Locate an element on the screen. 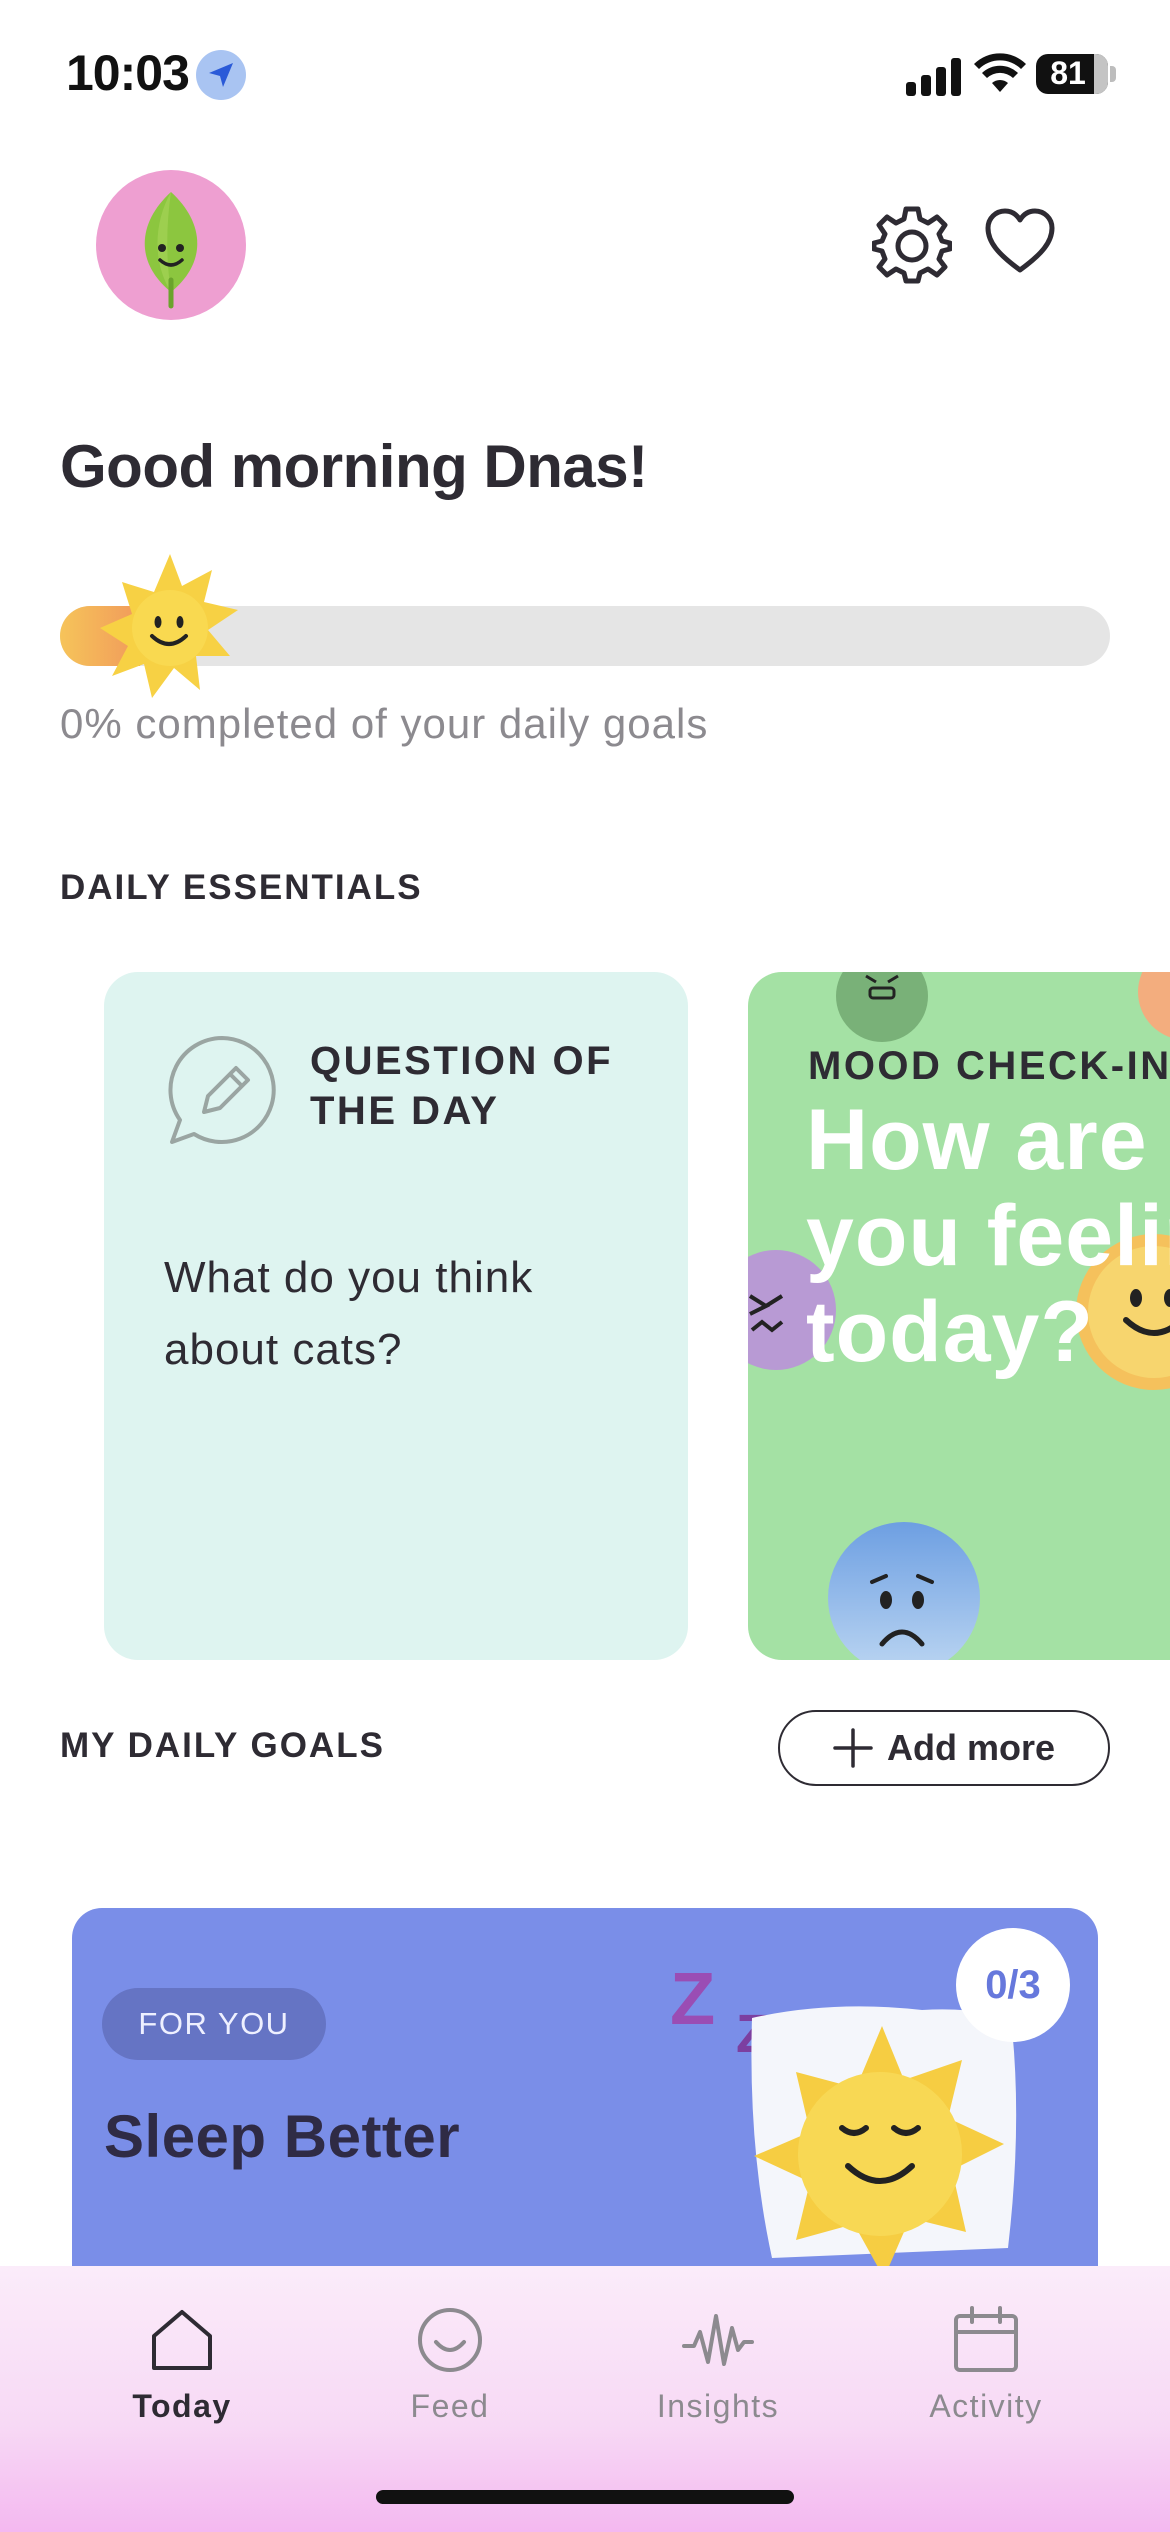 Image resolution: width=1170 pixels, height=2532 pixels. cellular-signal-icon is located at coordinates (934, 76).